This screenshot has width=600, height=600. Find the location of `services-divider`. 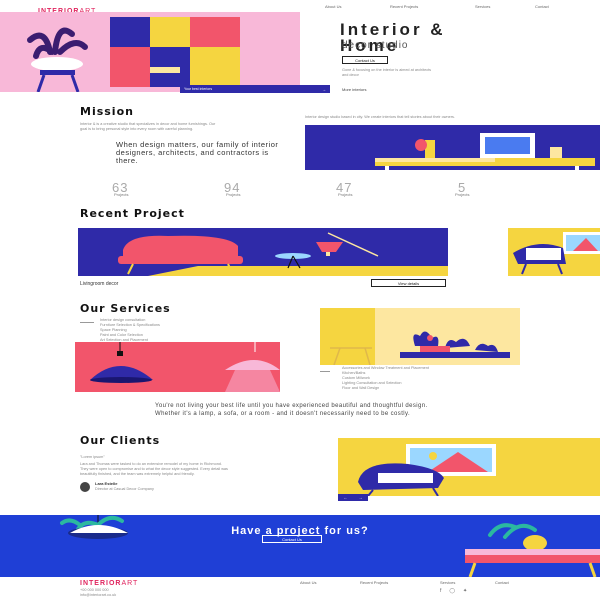

services-divider is located at coordinates (87, 322).